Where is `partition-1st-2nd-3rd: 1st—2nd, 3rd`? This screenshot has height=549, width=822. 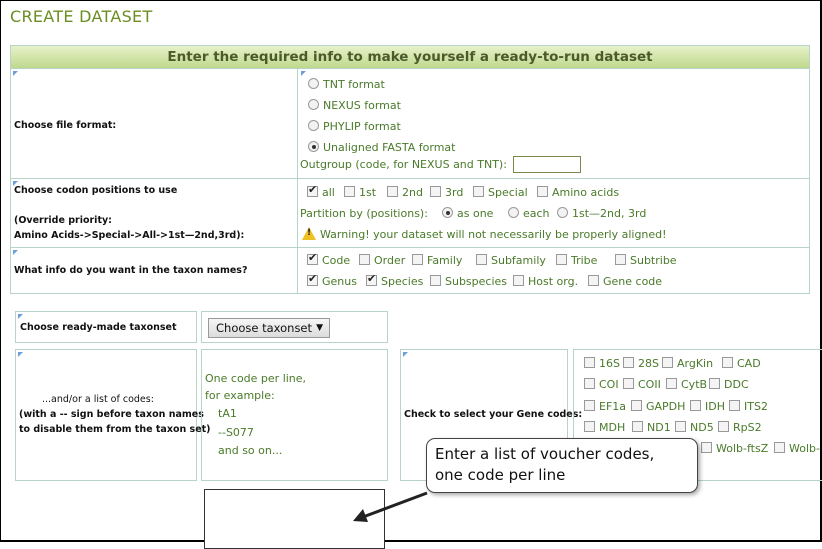
partition-1st-2nd-3rd: 1st—2nd, 3rd is located at coordinates (601, 213).